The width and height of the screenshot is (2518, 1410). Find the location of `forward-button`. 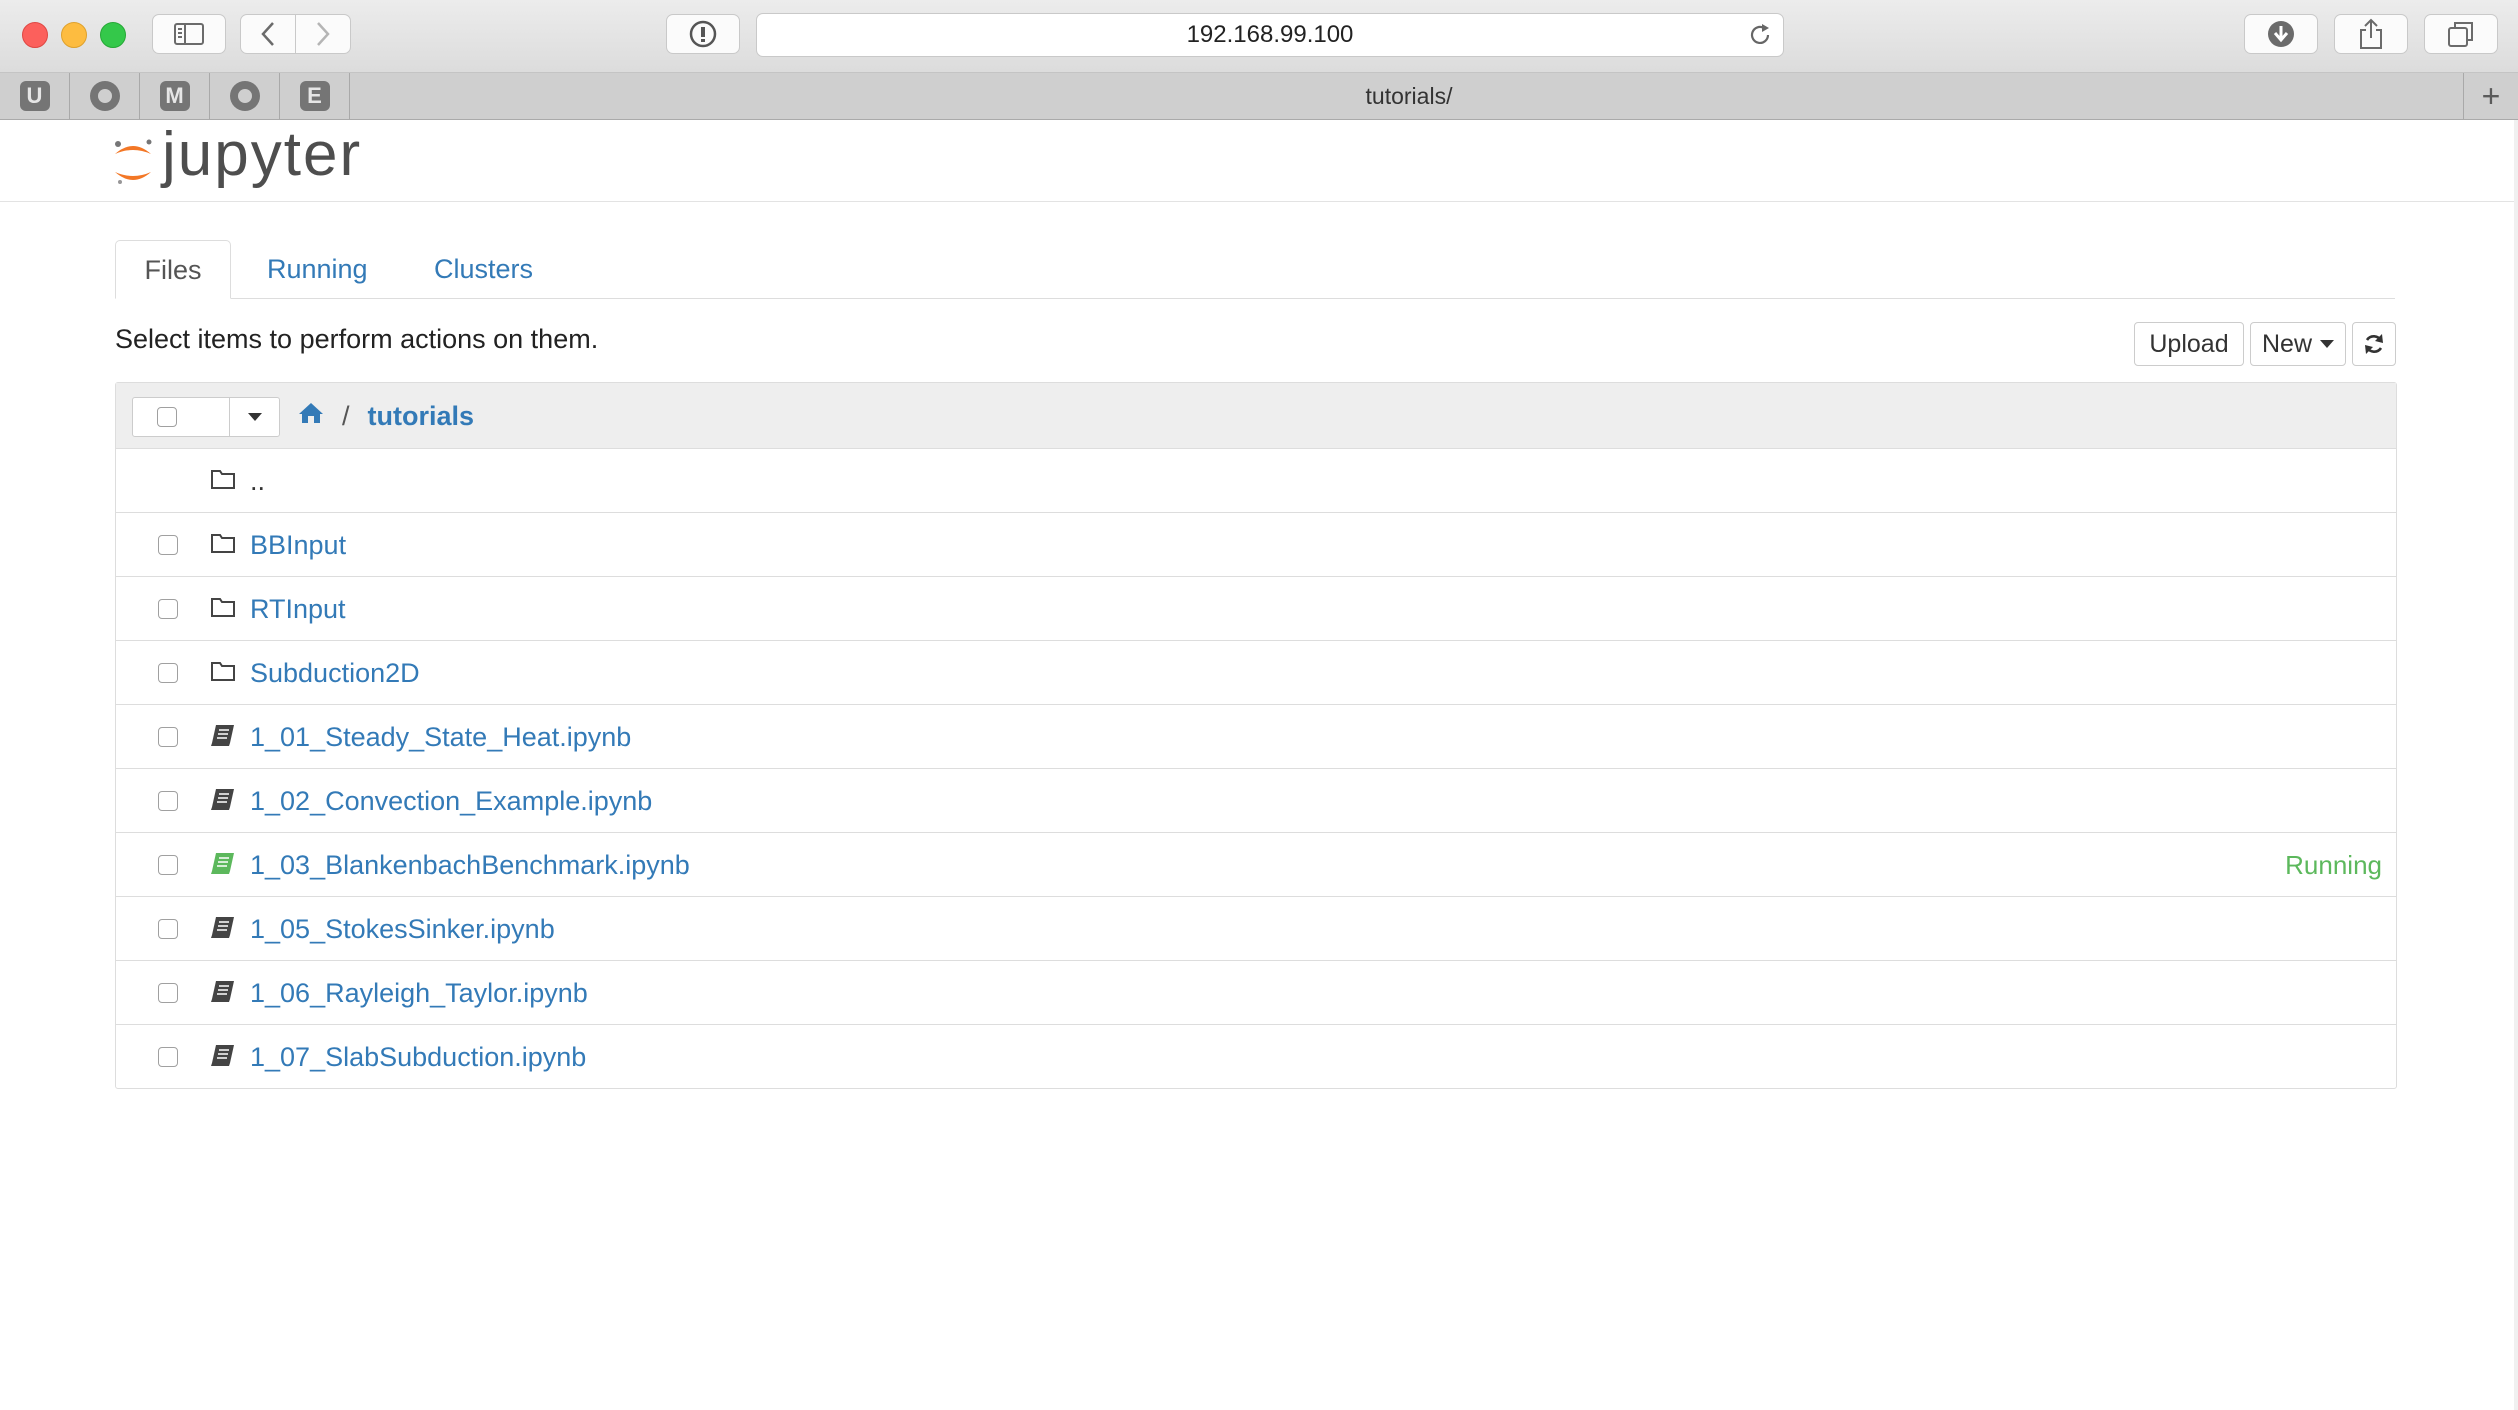

forward-button is located at coordinates (323, 34).